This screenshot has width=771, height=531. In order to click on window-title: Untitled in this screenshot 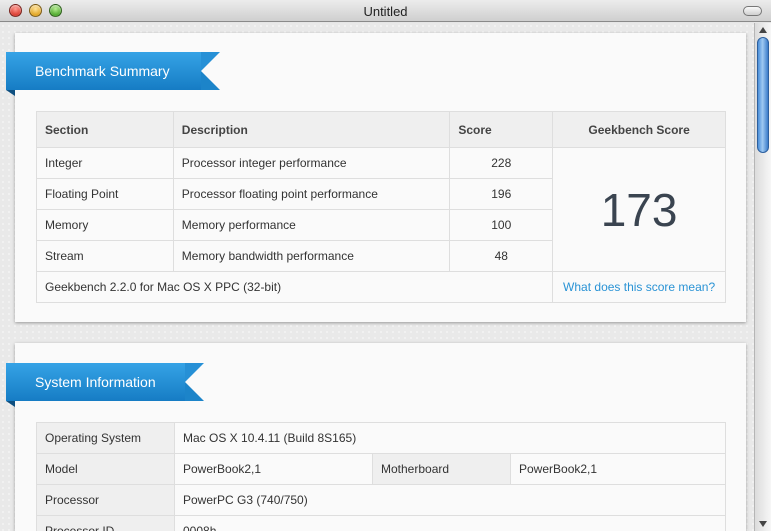, I will do `click(385, 11)`.